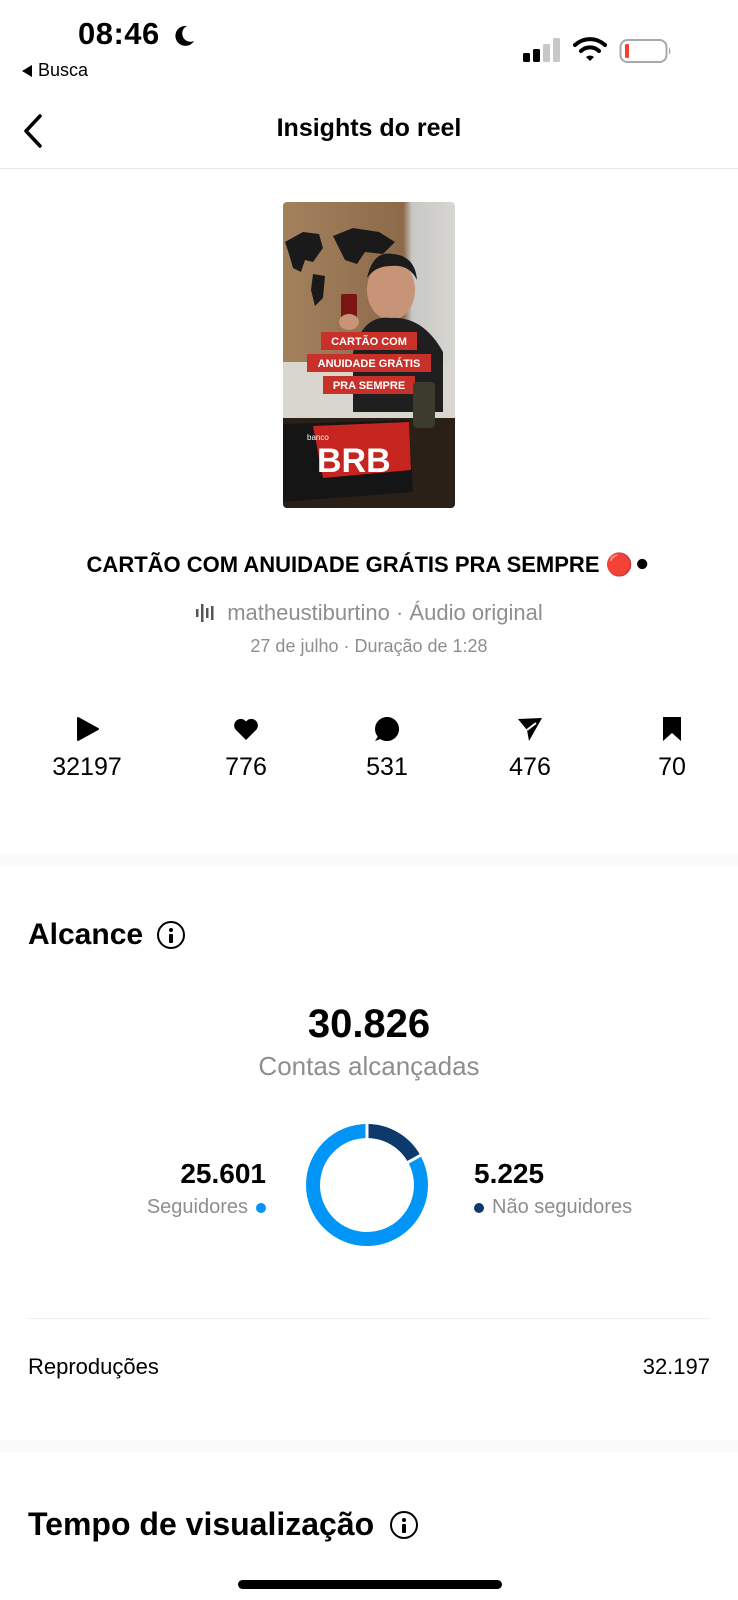 The height and width of the screenshot is (1600, 738). Describe the element at coordinates (261, 1207) in the screenshot. I see `followers-dot` at that location.